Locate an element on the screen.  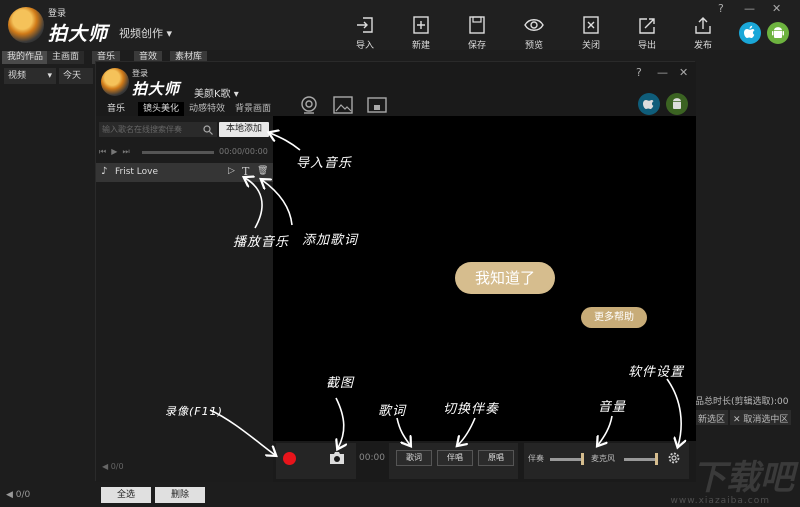
publish-button: 发布 is located at coordinates (703, 33).